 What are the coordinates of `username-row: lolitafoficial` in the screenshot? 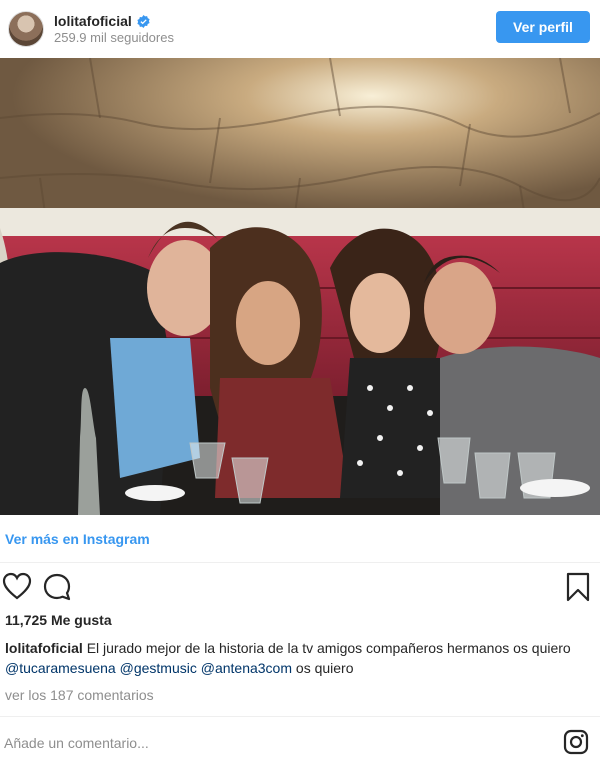 It's located at (114, 21).